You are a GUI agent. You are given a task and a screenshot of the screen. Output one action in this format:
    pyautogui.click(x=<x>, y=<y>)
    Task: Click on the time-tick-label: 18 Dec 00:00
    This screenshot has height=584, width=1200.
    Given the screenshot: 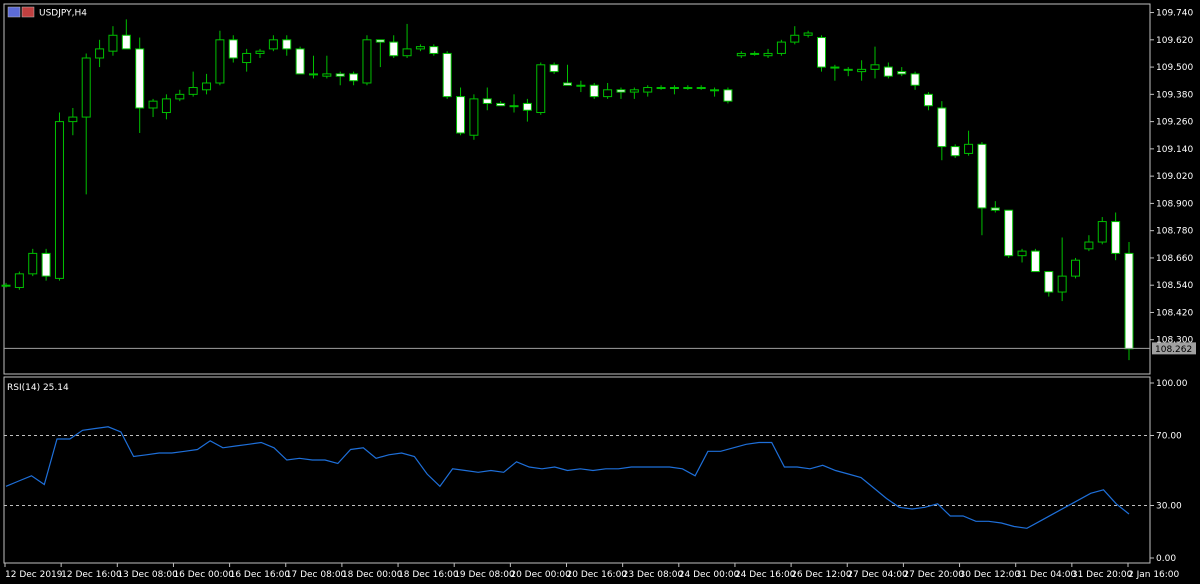 What is the action you would take?
    pyautogui.click(x=372, y=575)
    